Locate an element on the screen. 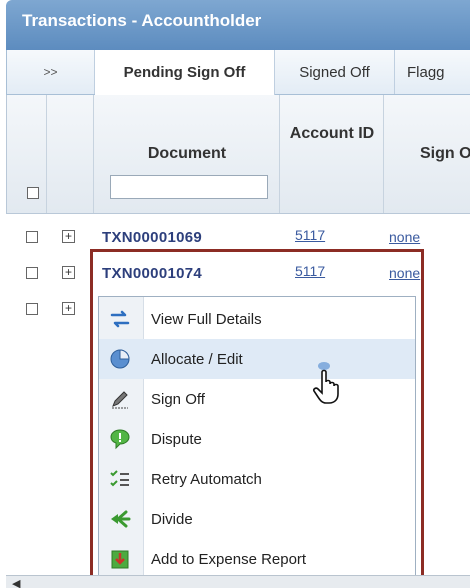 The image size is (470, 588). column-header-account-id: Account ID is located at coordinates (332, 154).